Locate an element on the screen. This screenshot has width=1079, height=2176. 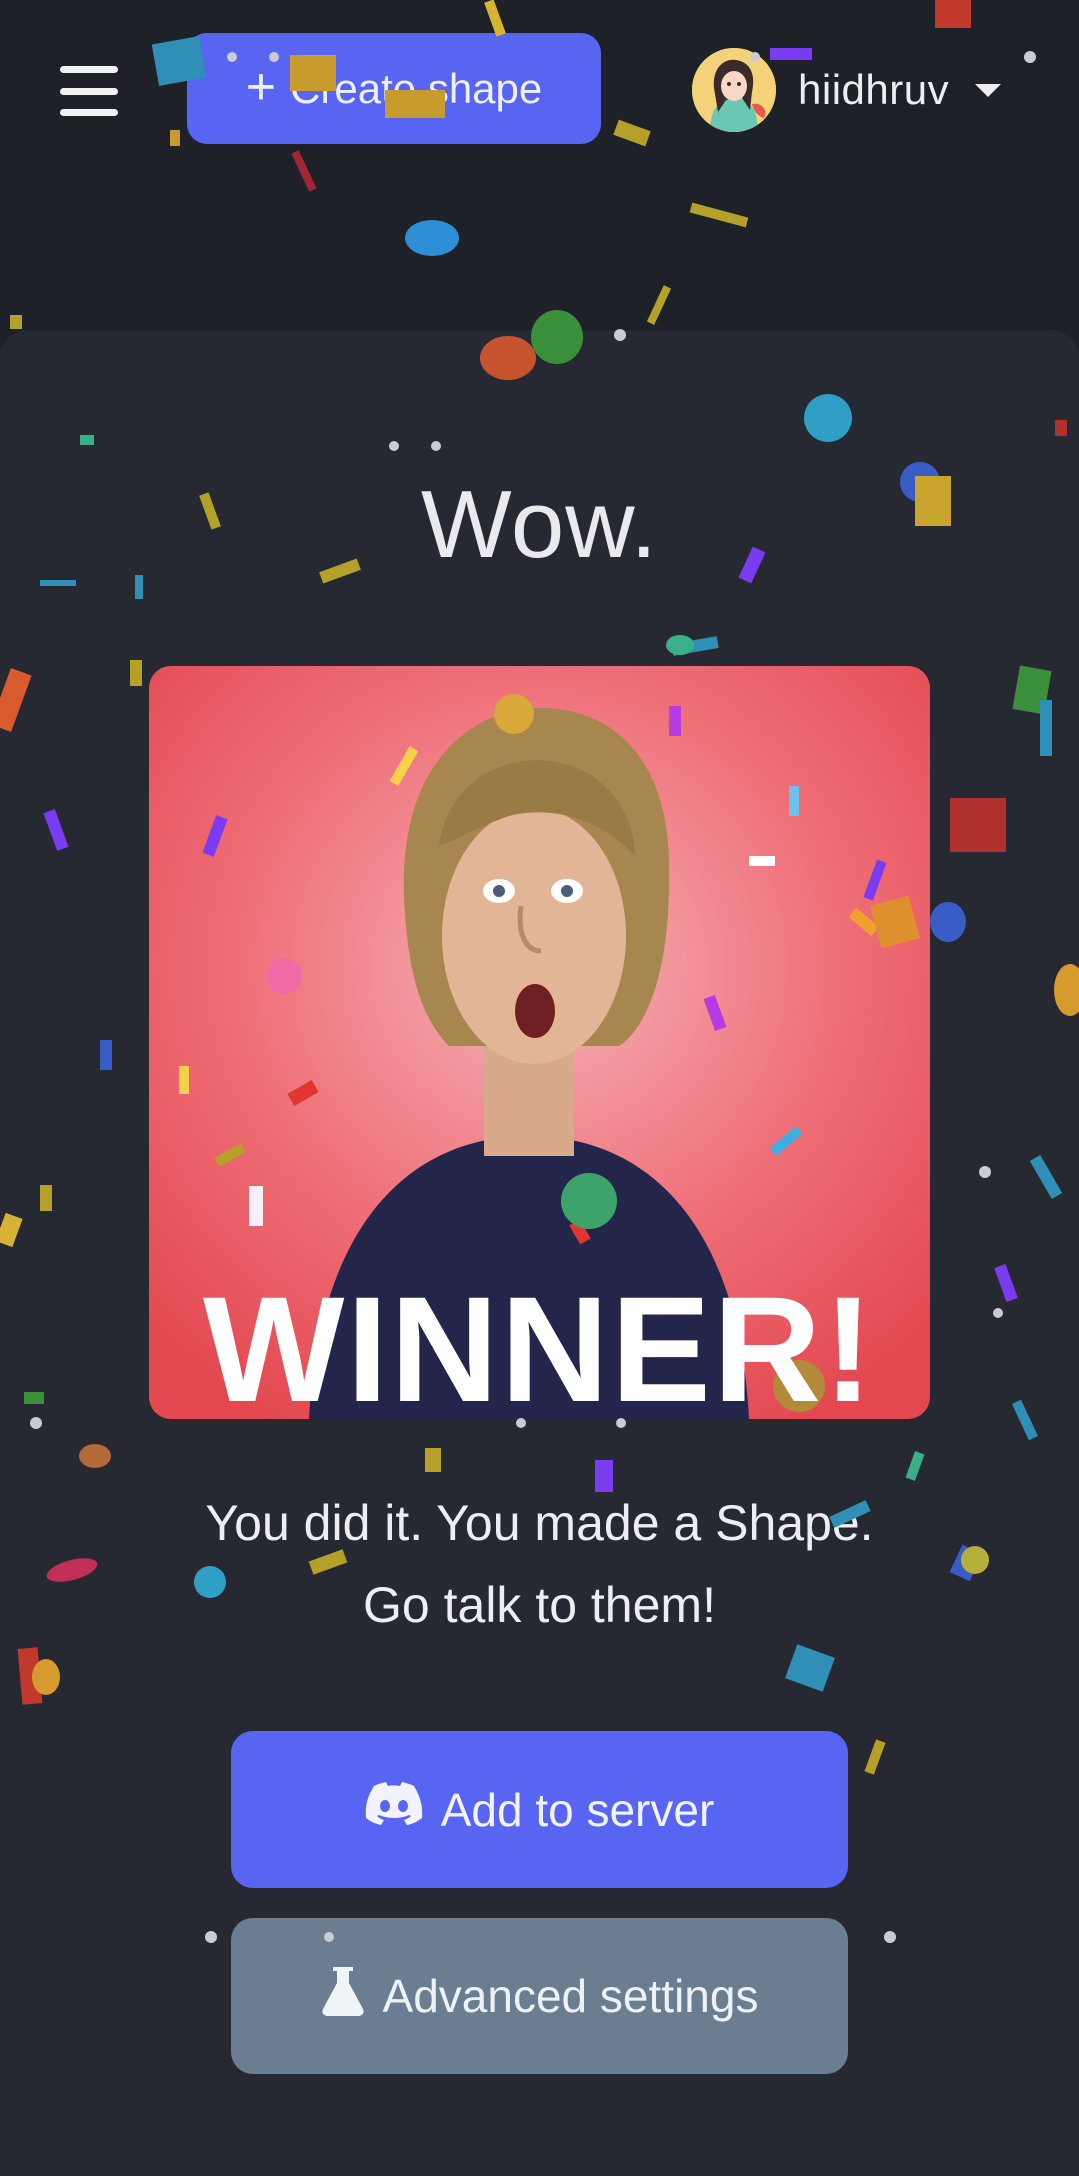
flask-icon is located at coordinates (343, 1996).